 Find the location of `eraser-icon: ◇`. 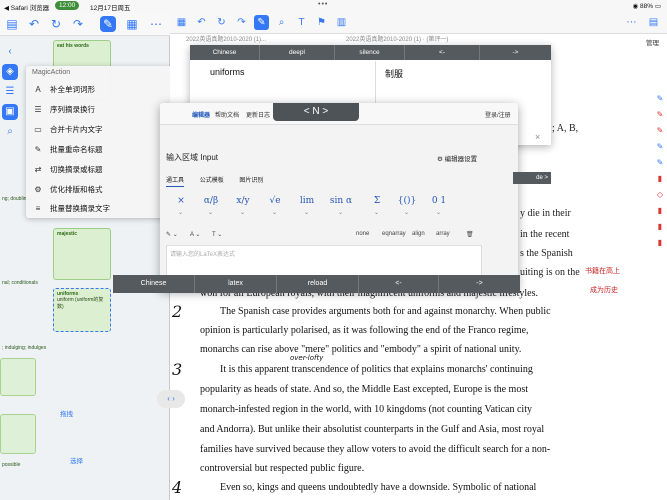

eraser-icon: ◇ is located at coordinates (660, 195).